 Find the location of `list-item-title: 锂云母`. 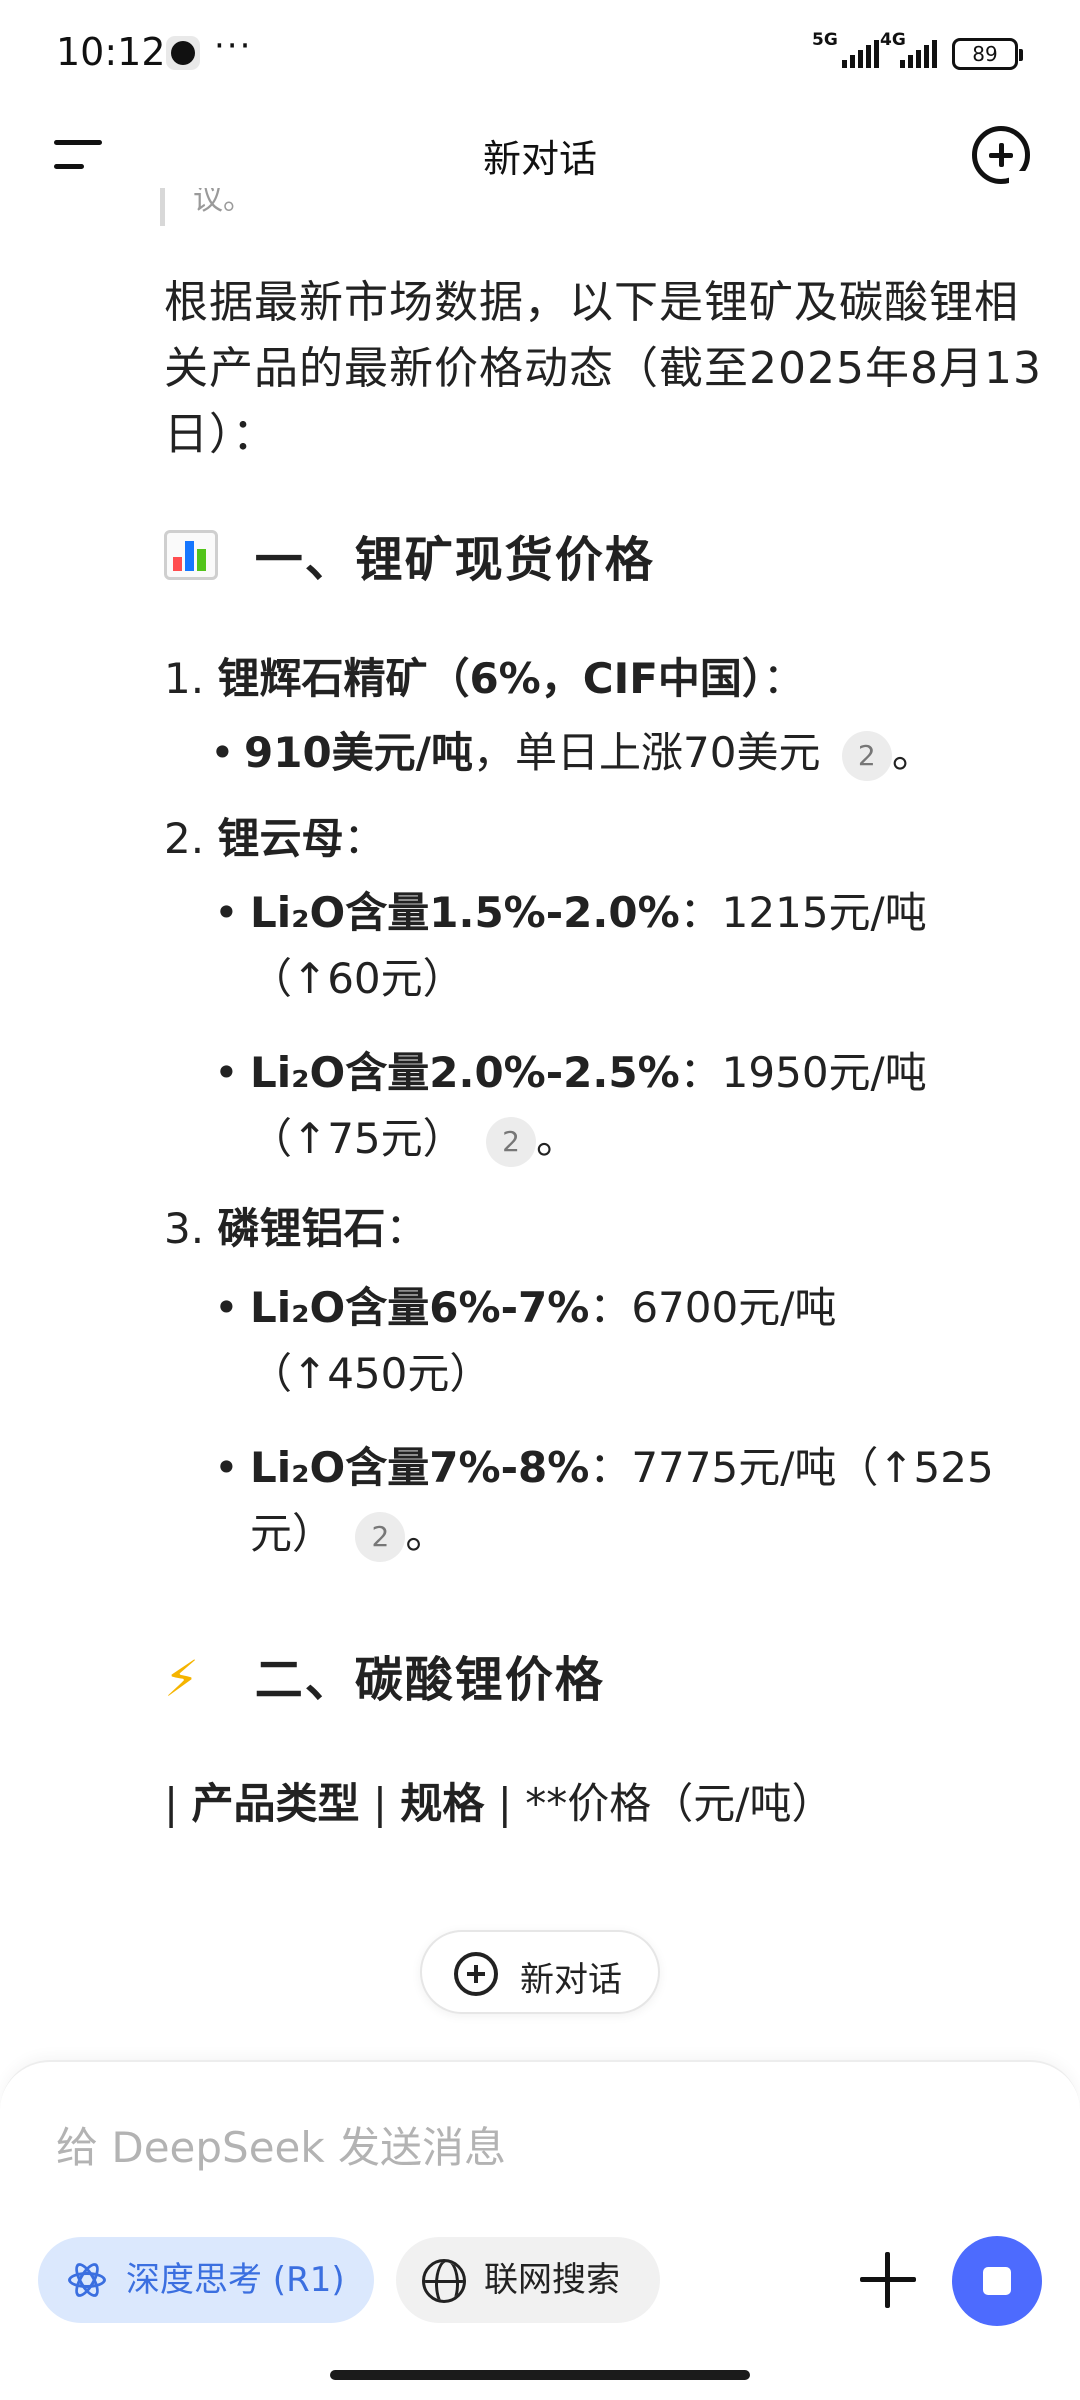

list-item-title: 锂云母 is located at coordinates (280, 838).